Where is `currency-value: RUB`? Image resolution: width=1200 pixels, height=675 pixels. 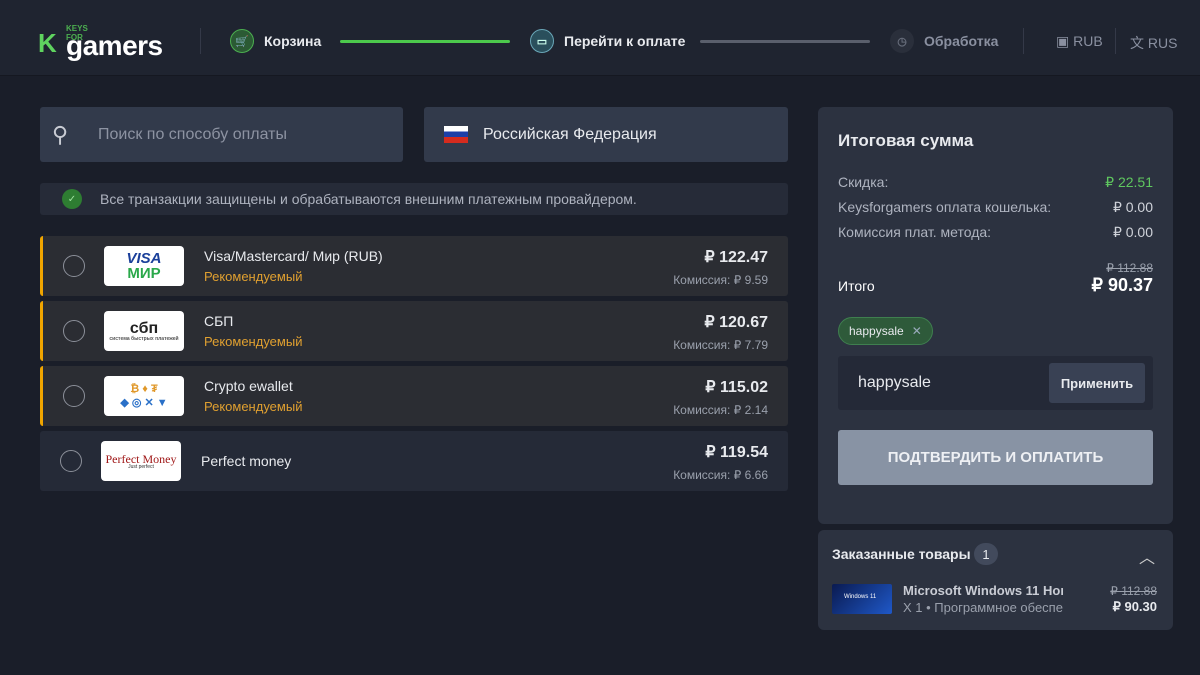
currency-value: RUB is located at coordinates (1088, 41).